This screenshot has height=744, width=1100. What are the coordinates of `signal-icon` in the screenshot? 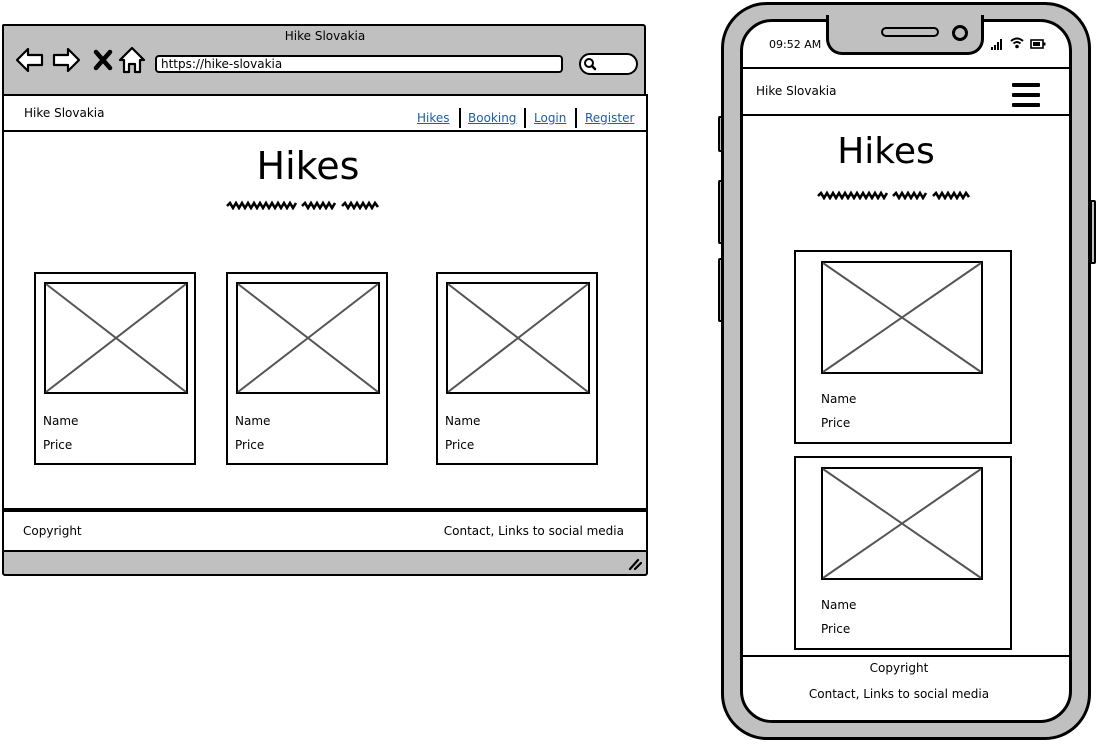 It's located at (996, 44).